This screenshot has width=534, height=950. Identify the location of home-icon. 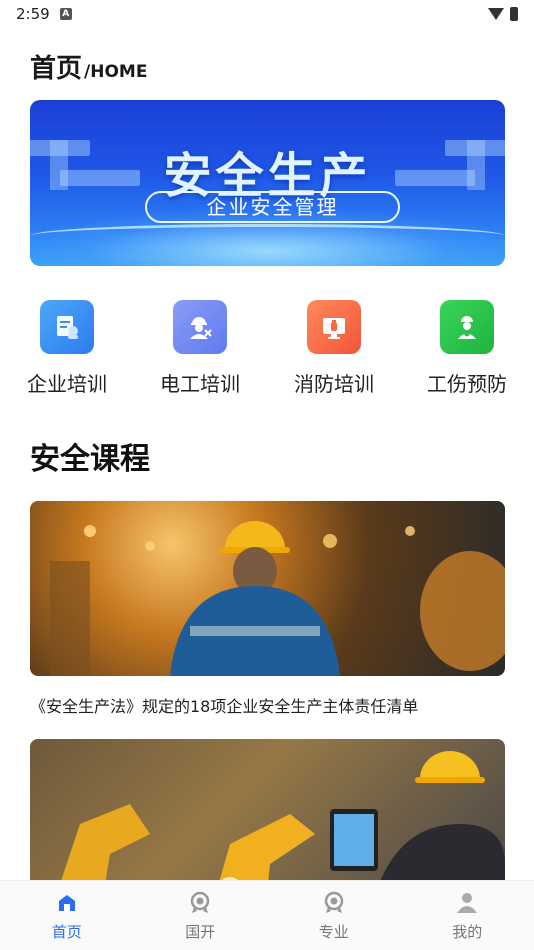
(67, 903).